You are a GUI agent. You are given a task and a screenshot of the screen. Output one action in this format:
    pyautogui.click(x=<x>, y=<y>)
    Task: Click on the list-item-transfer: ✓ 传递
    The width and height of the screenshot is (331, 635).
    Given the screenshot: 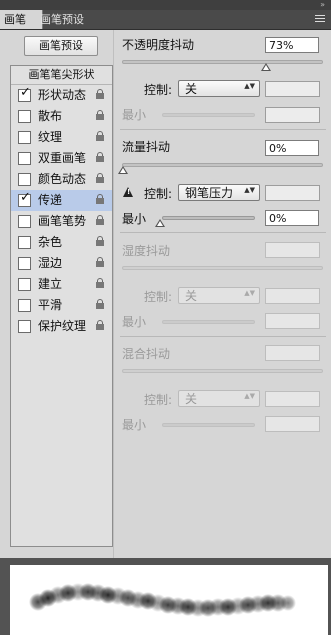 What is the action you would take?
    pyautogui.click(x=61, y=200)
    